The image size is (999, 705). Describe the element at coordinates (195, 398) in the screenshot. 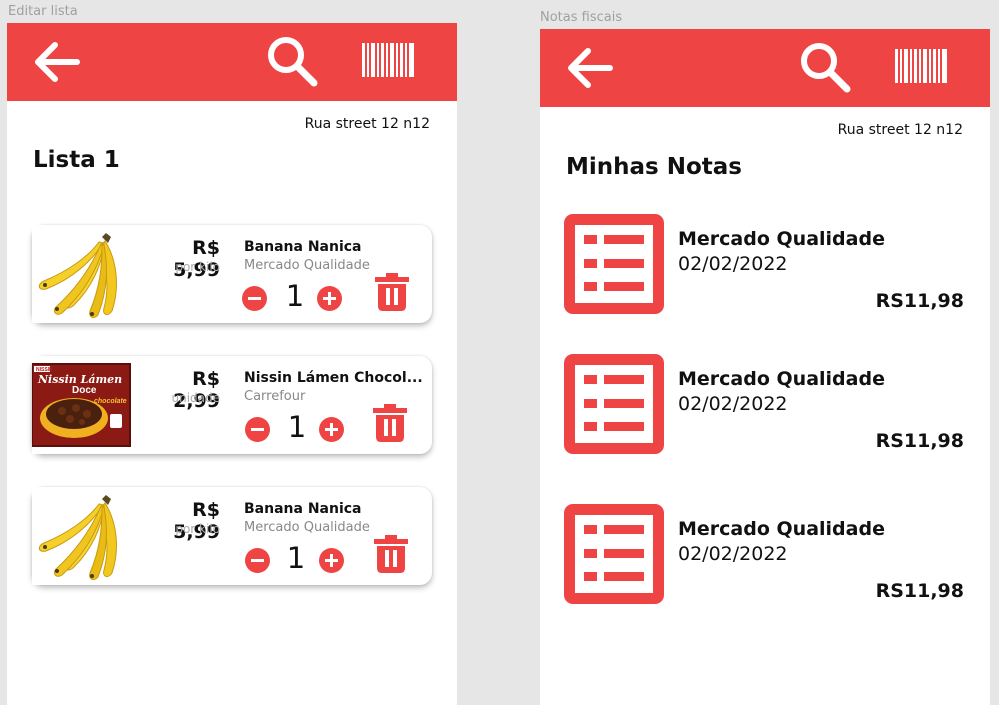

I see `price-unit: unidade` at that location.